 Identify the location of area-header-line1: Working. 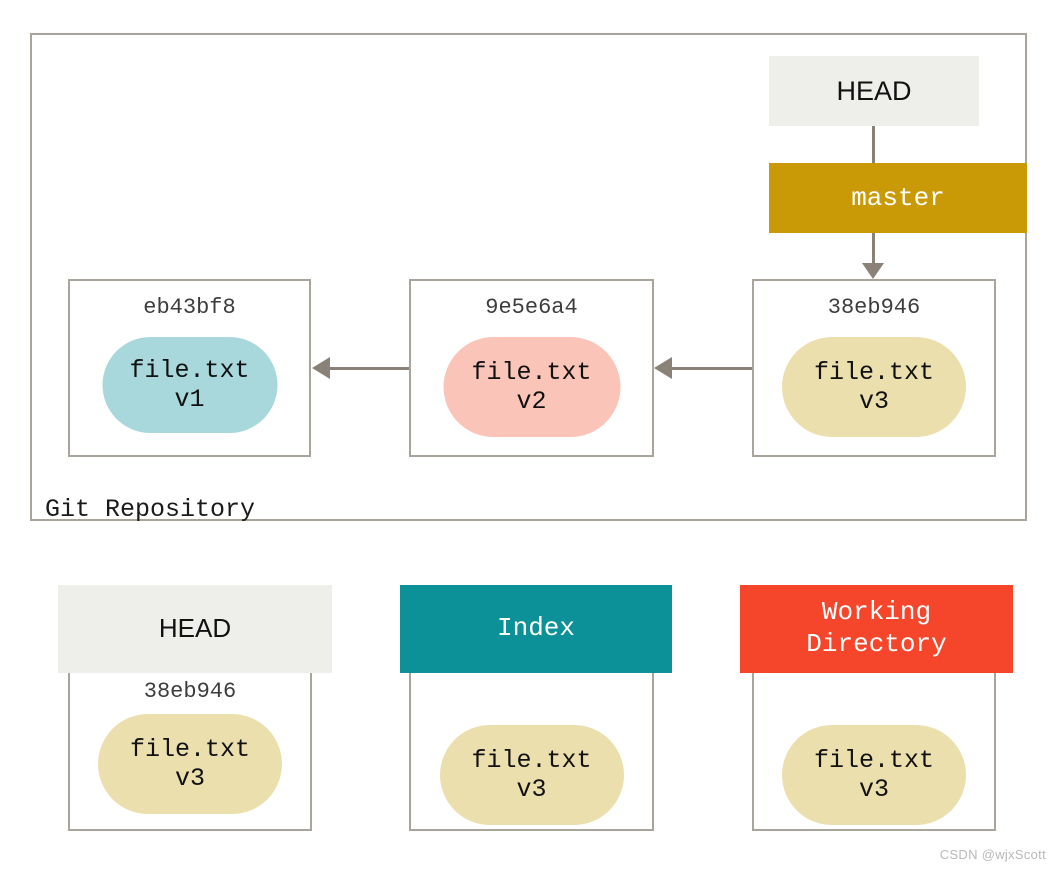
(876, 612).